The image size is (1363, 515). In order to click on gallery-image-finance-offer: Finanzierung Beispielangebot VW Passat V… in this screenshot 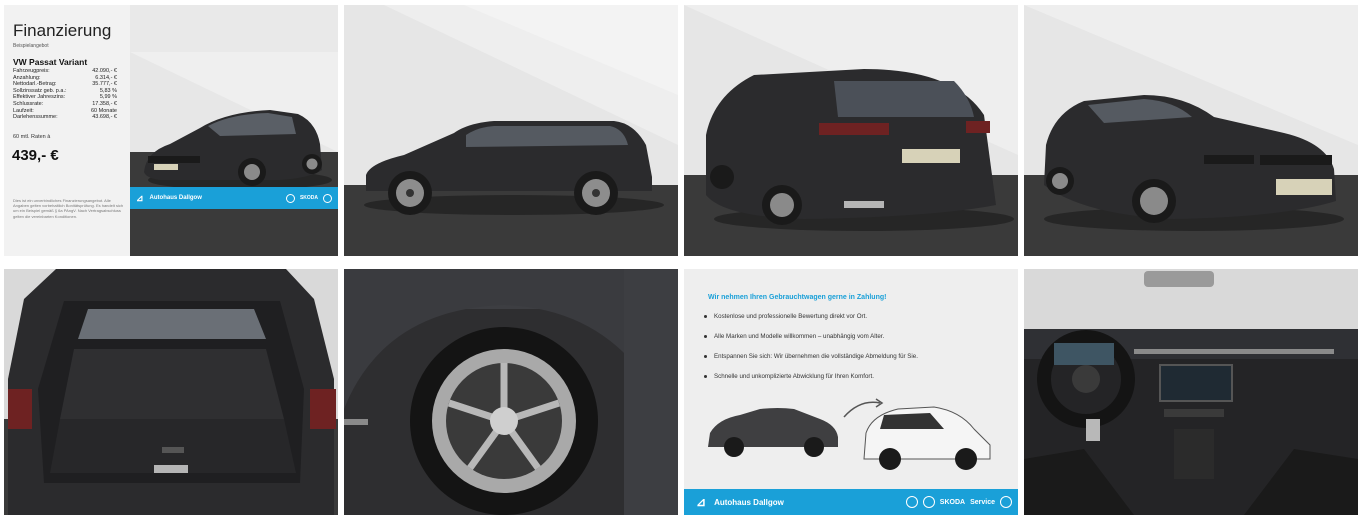, I will do `click(171, 130)`.